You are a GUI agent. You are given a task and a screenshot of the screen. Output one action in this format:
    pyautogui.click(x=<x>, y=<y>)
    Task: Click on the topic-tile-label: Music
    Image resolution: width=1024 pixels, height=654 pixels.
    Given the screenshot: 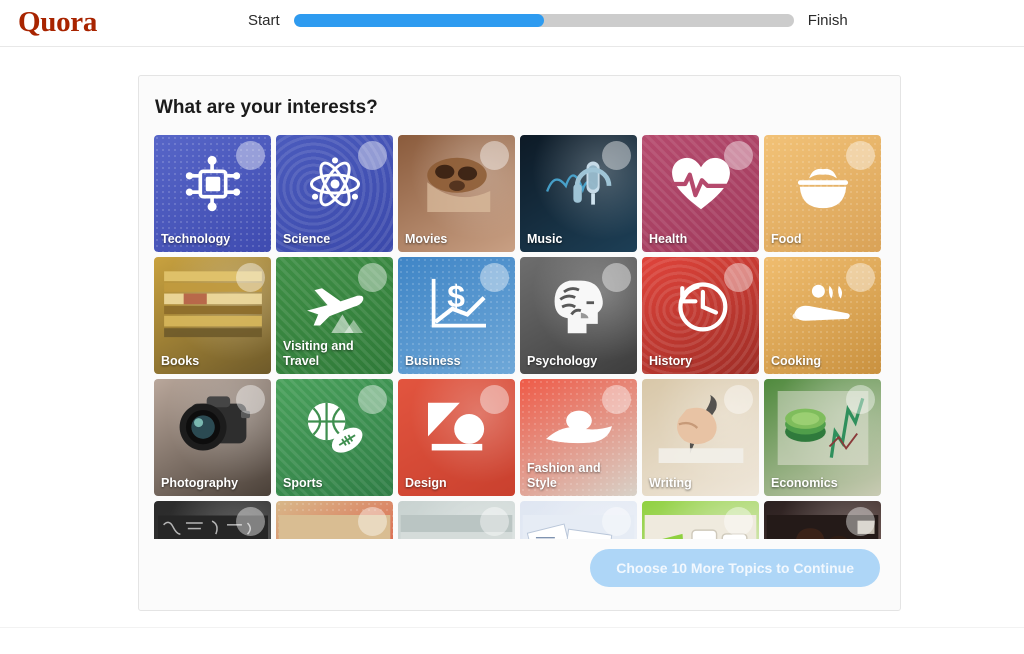 What is the action you would take?
    pyautogui.click(x=545, y=239)
    